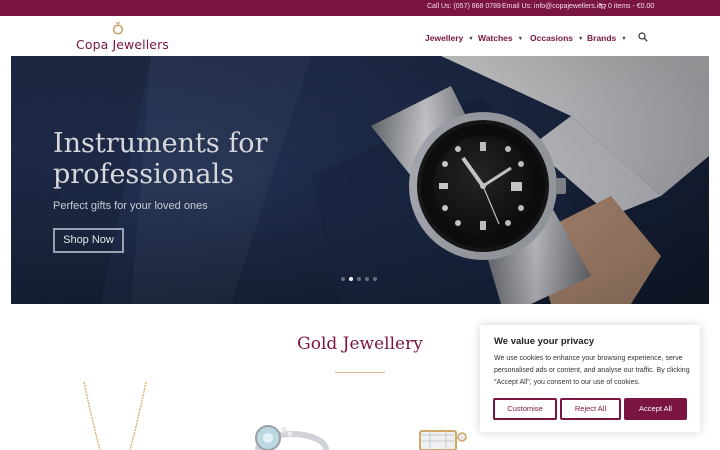 The width and height of the screenshot is (720, 450). Describe the element at coordinates (360, 344) in the screenshot. I see `section-title: Gold Jewellery` at that location.